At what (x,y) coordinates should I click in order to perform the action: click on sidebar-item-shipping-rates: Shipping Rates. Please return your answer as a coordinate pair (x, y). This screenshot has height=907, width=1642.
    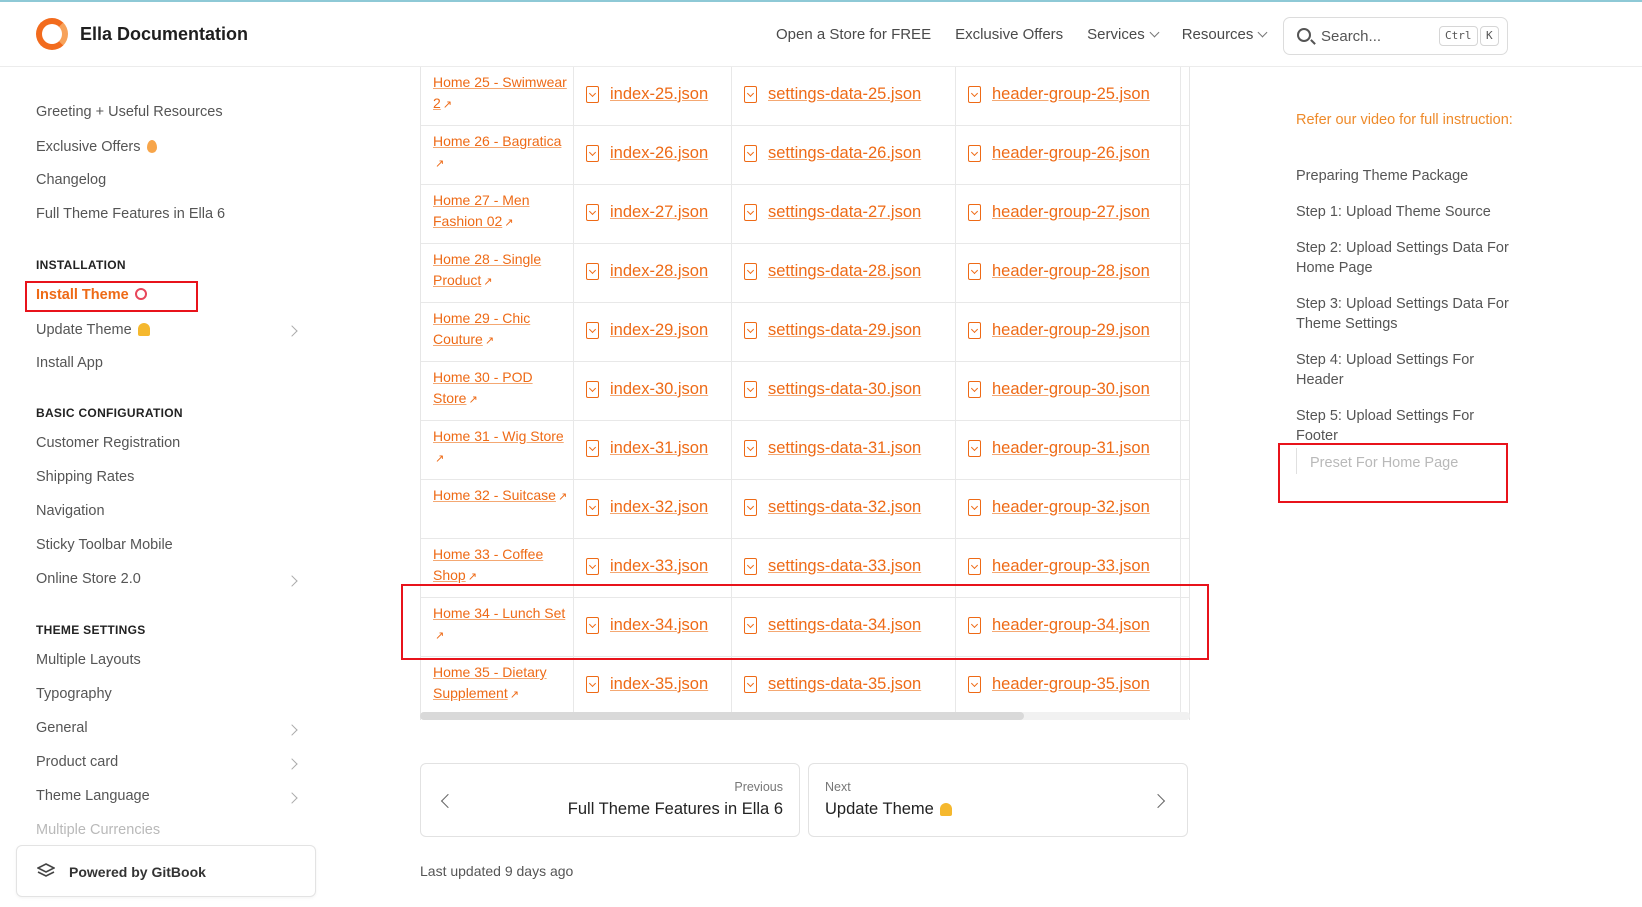
    Looking at the image, I should click on (85, 477).